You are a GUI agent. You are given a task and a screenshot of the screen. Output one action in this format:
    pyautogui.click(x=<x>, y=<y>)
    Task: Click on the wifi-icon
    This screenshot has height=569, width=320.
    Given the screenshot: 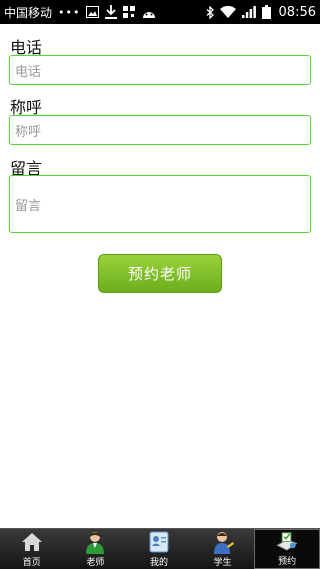 What is the action you would take?
    pyautogui.click(x=227, y=12)
    